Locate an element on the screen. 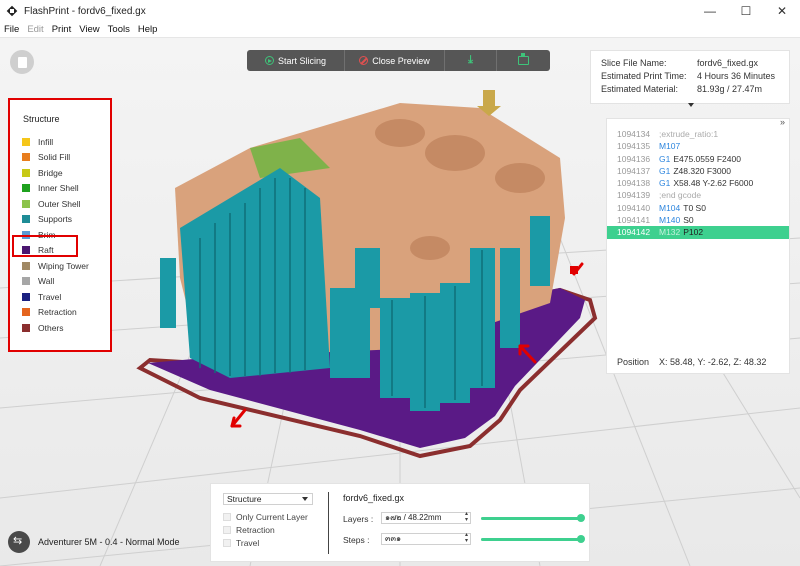 The image size is (800, 566). steps-label: Steps : is located at coordinates (356, 540).